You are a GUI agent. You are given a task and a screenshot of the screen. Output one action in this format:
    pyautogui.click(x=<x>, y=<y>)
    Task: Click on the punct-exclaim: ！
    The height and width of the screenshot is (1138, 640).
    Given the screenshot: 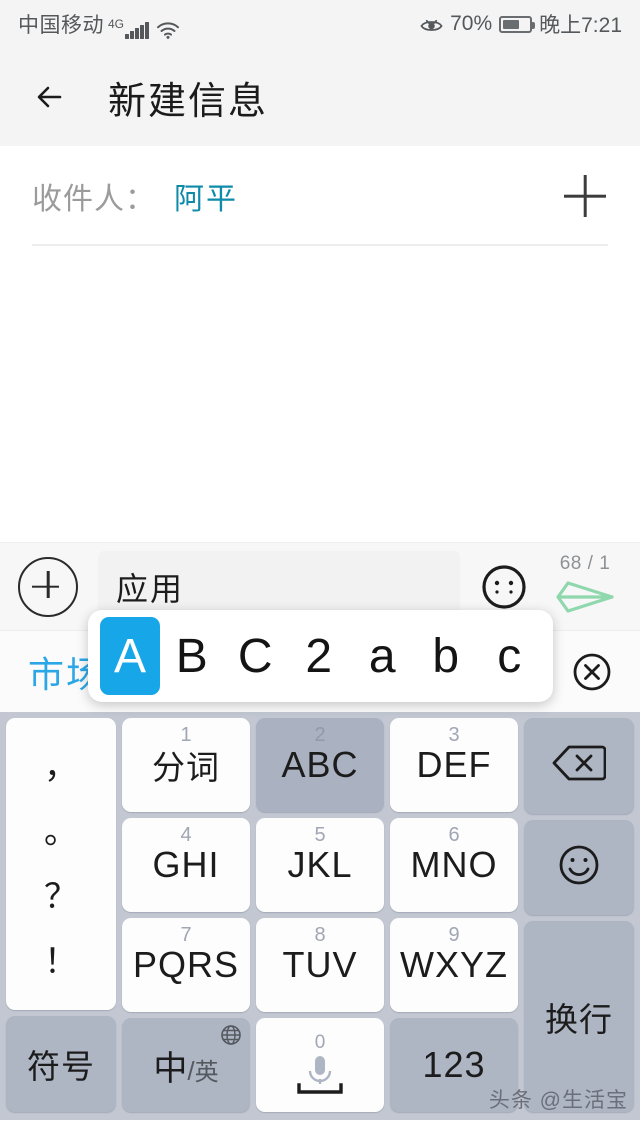 What is the action you would take?
    pyautogui.click(x=61, y=962)
    